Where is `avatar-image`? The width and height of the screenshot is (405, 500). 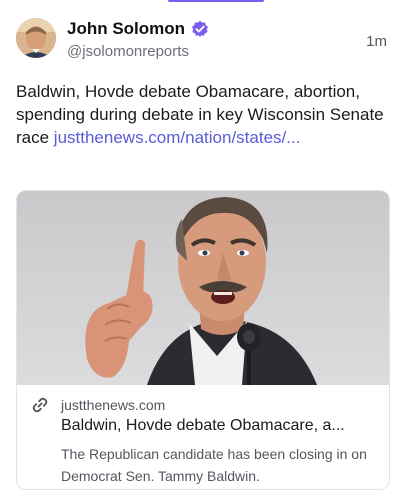
avatar-image is located at coordinates (36, 38).